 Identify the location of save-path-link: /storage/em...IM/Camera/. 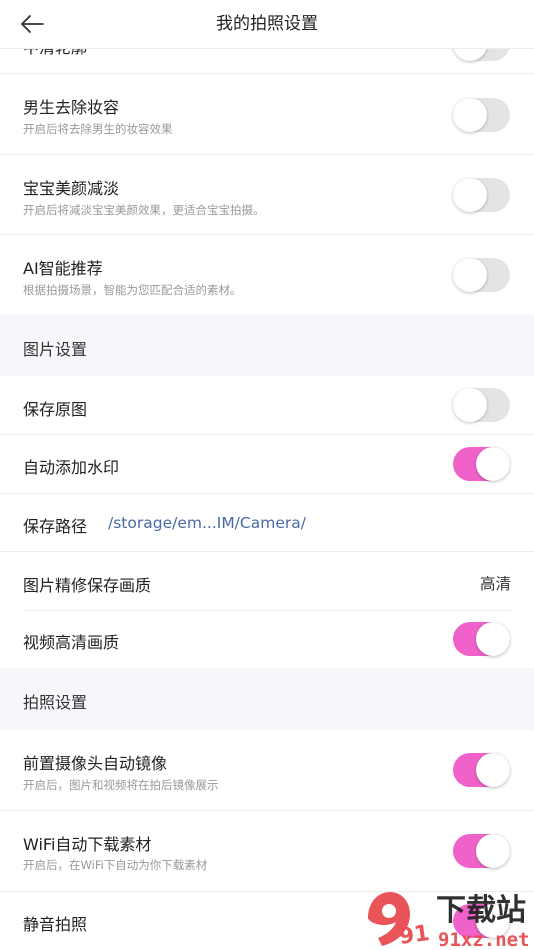
(207, 523).